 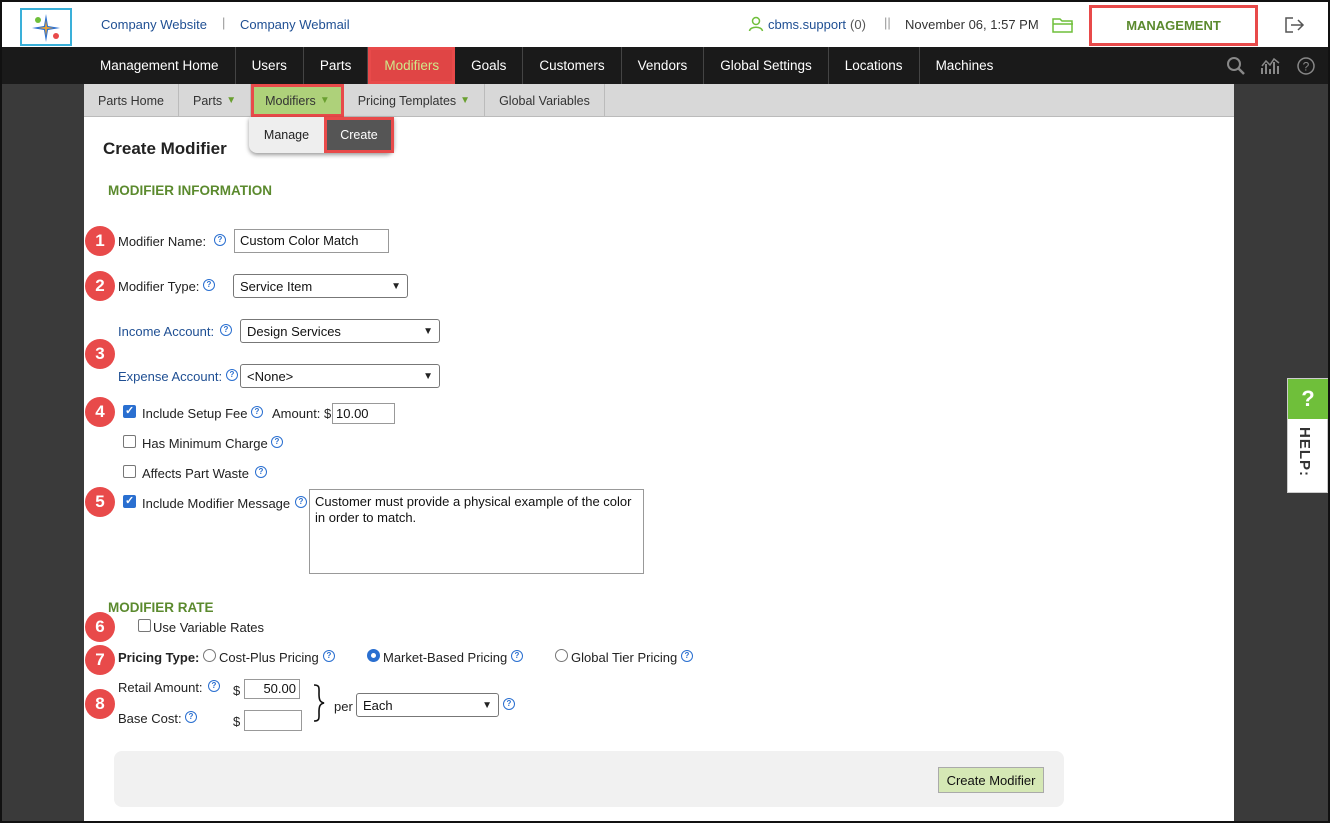 I want to click on company-logo, so click(x=46, y=27).